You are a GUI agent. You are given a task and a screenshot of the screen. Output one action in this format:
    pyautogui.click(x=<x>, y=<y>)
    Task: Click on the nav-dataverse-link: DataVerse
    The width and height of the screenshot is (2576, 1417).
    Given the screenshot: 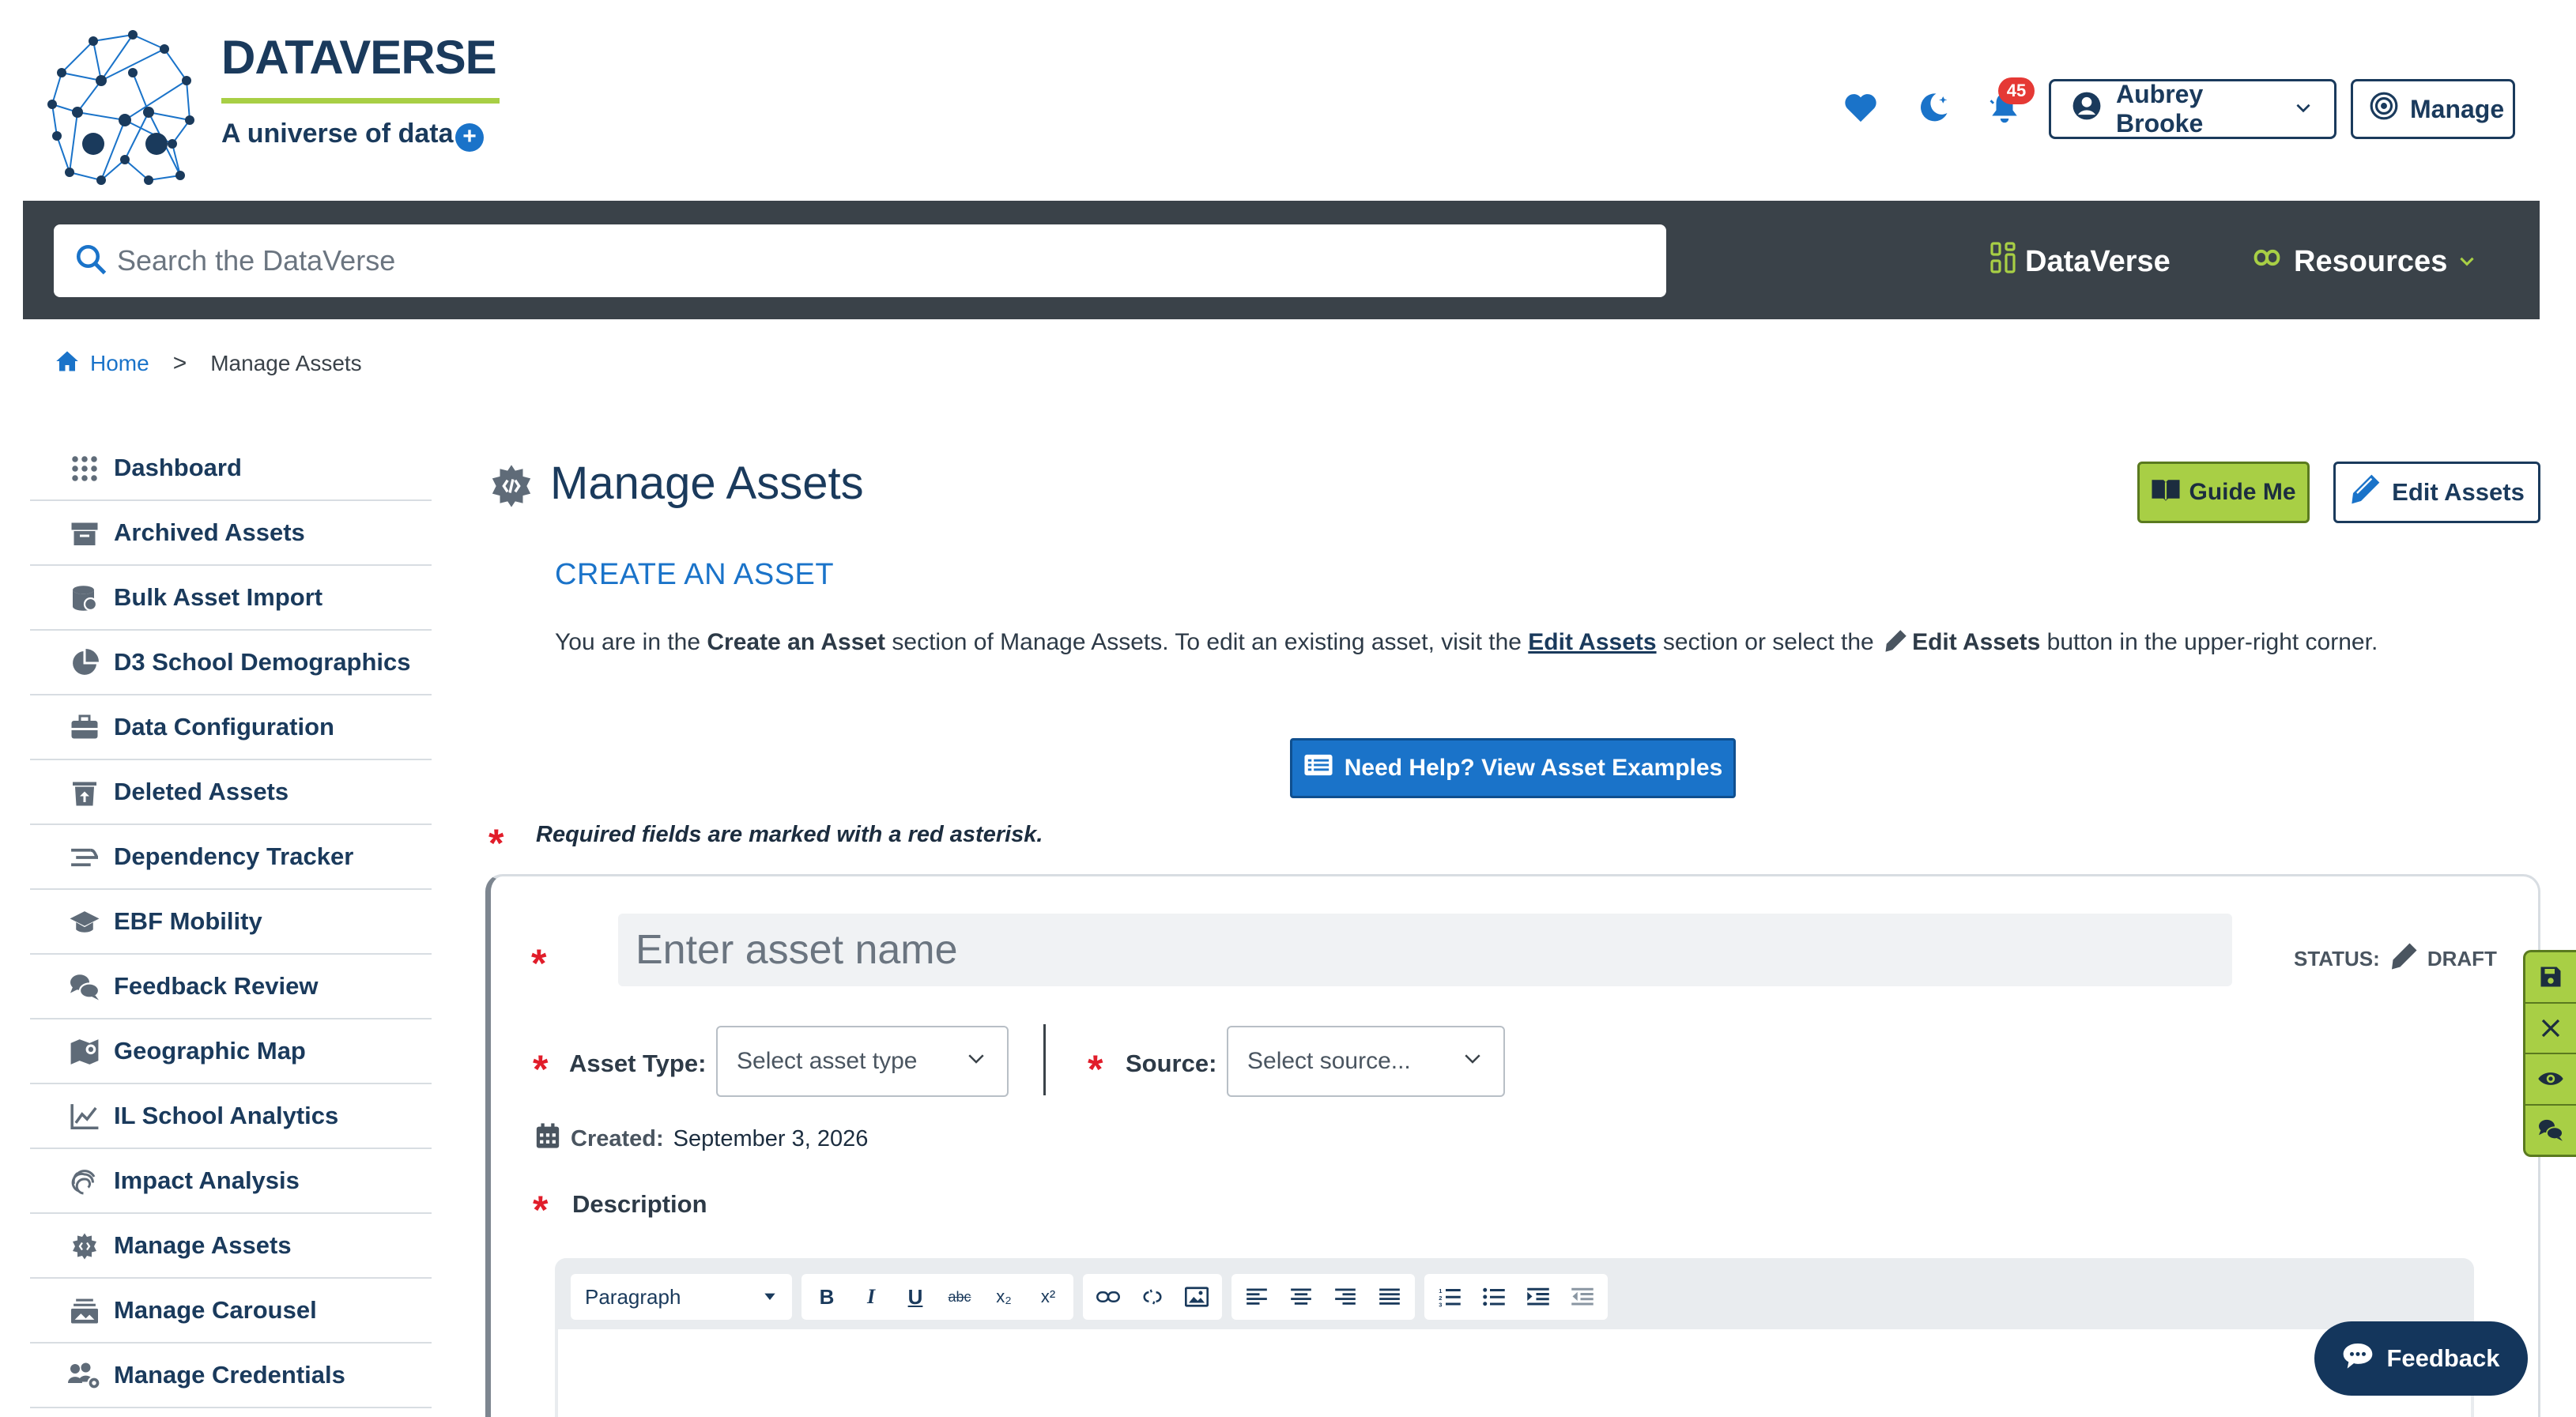 What is the action you would take?
    pyautogui.click(x=2080, y=261)
    